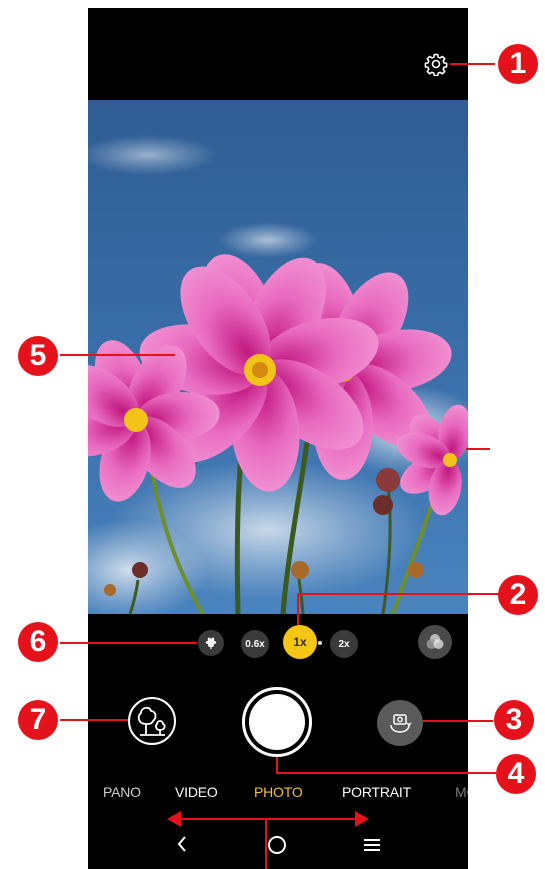 The height and width of the screenshot is (869, 545). What do you see at coordinates (478, 449) in the screenshot?
I see `callout-line-5-right` at bounding box center [478, 449].